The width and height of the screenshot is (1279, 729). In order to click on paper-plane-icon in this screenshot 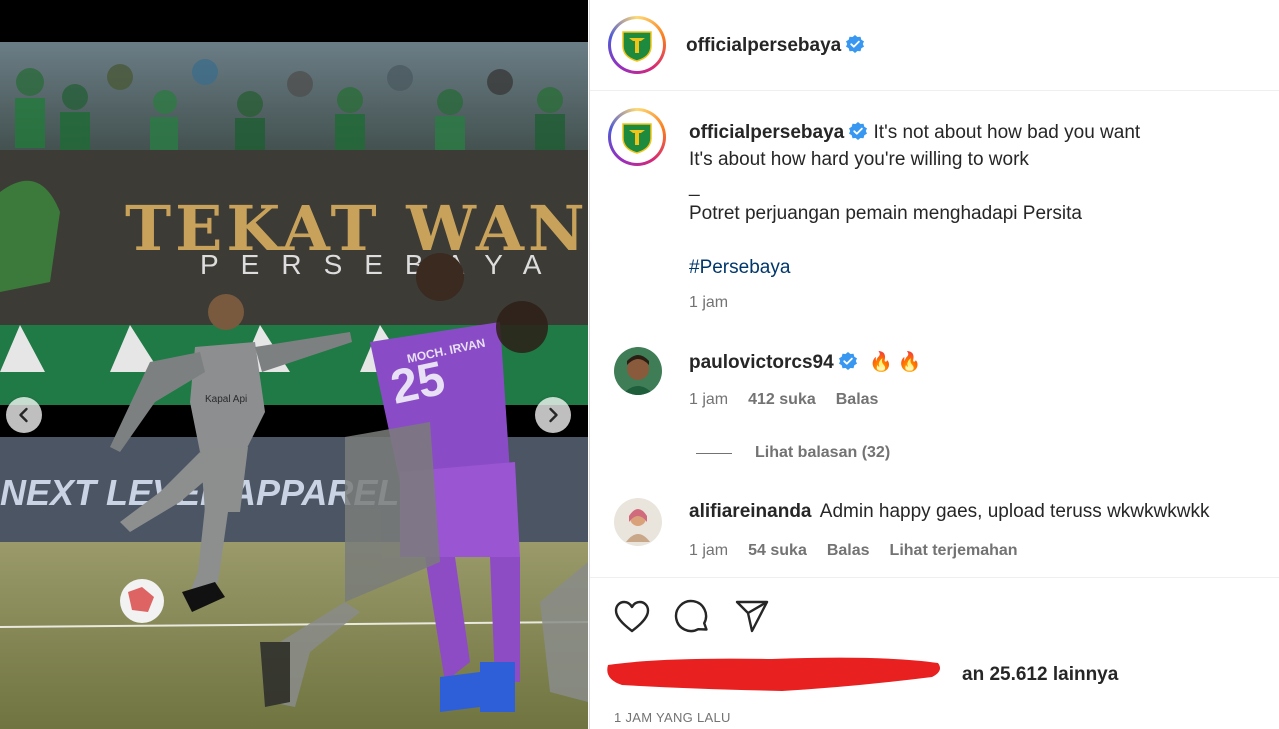, I will do `click(752, 616)`.